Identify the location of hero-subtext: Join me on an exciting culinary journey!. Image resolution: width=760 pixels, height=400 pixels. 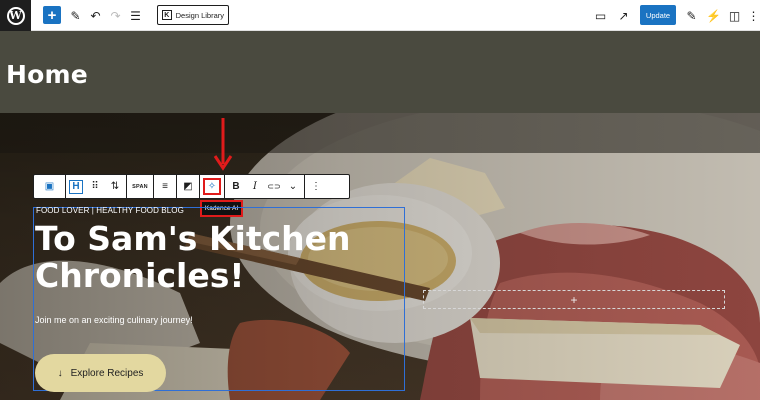
(114, 320).